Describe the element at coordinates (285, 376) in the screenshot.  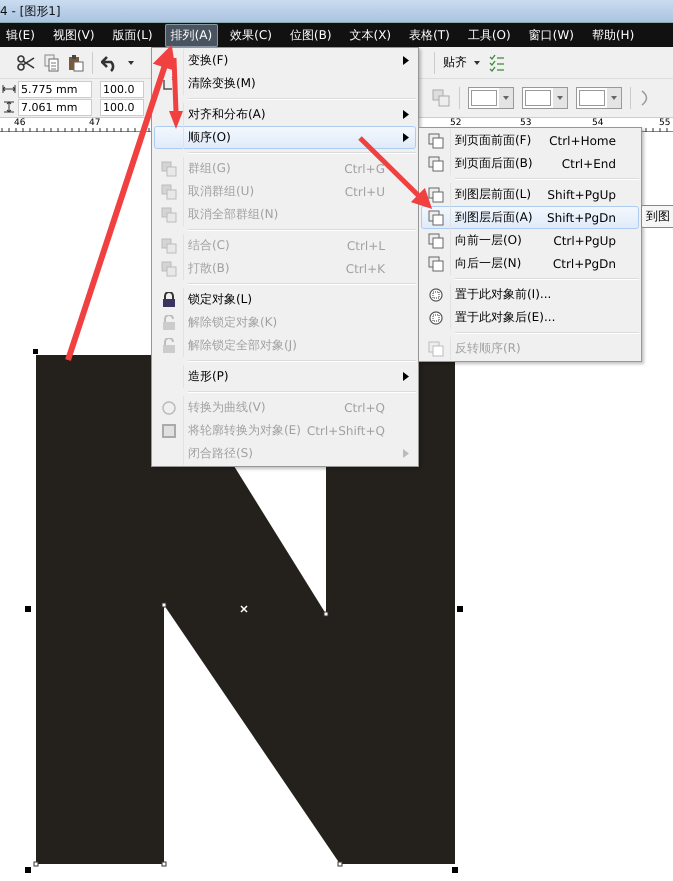
I see `menu-item: 造形(P)` at that location.